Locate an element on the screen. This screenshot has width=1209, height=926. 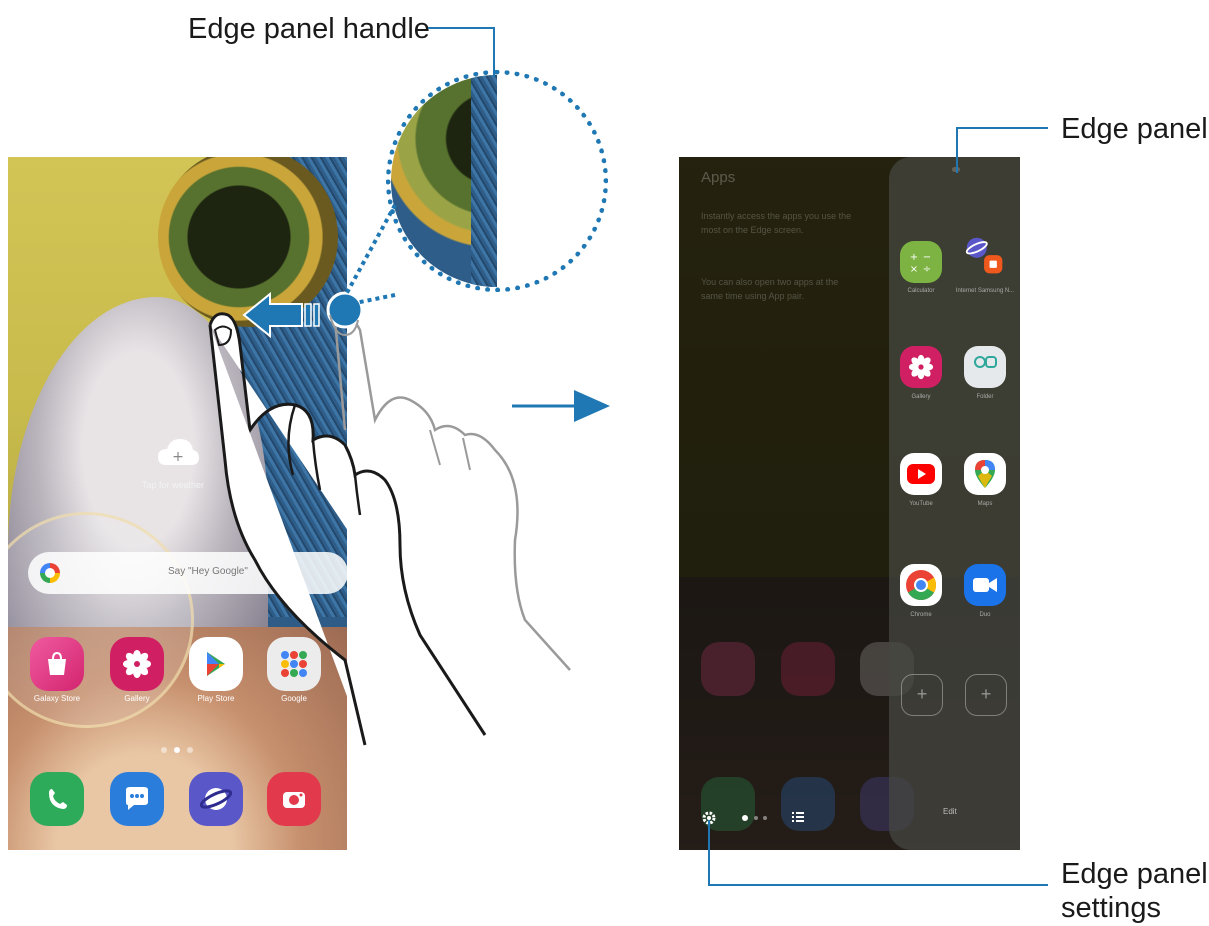
edge-app-label: Maps is located at coordinates (985, 504).